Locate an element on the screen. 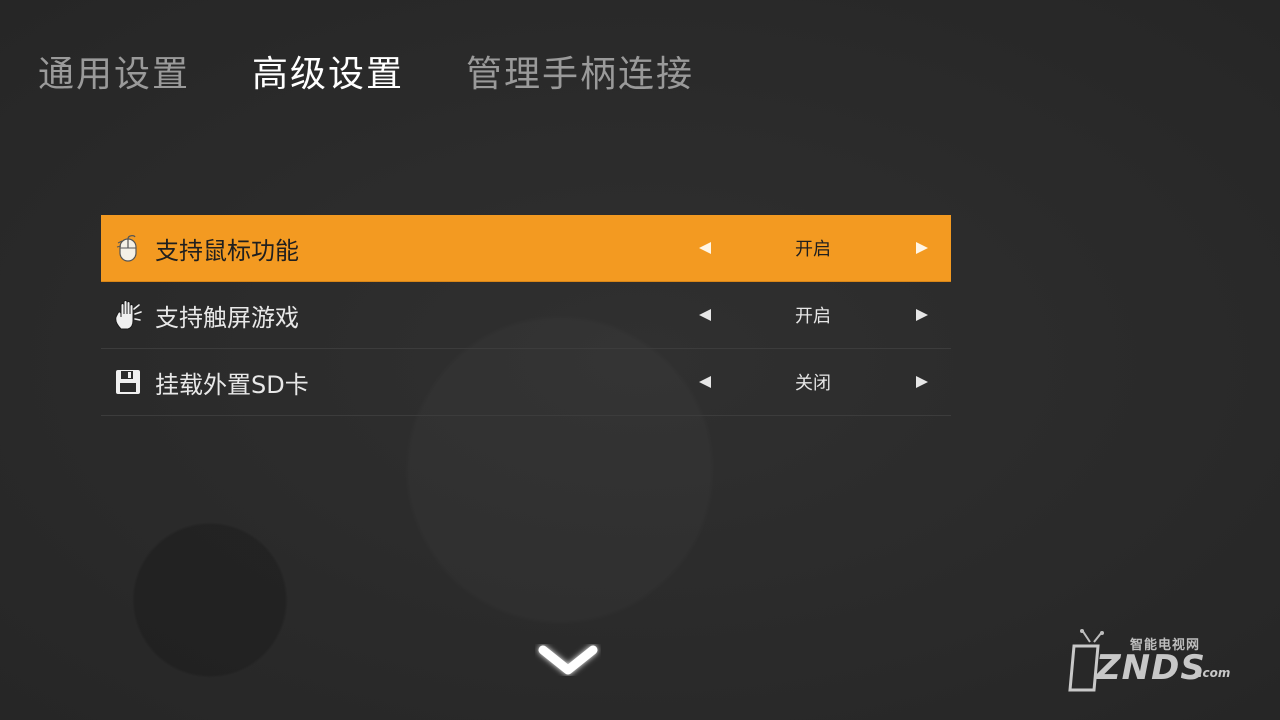 The image size is (1280, 720). tab-bar: 通用设置 高级设置 管理手柄连接 is located at coordinates (366, 75).